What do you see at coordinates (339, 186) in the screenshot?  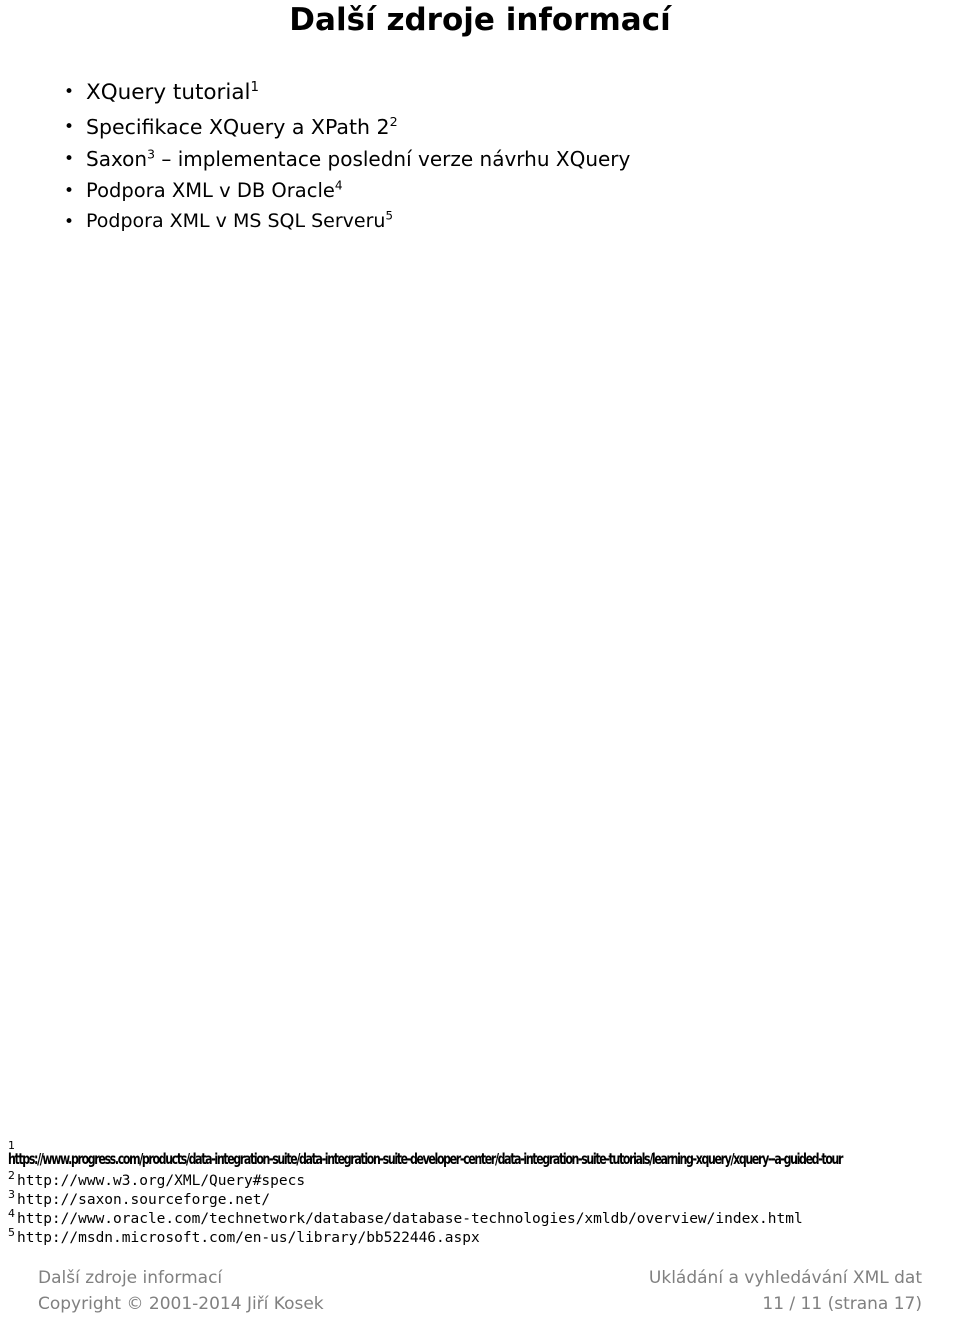 I see `footnote-ref: 4` at bounding box center [339, 186].